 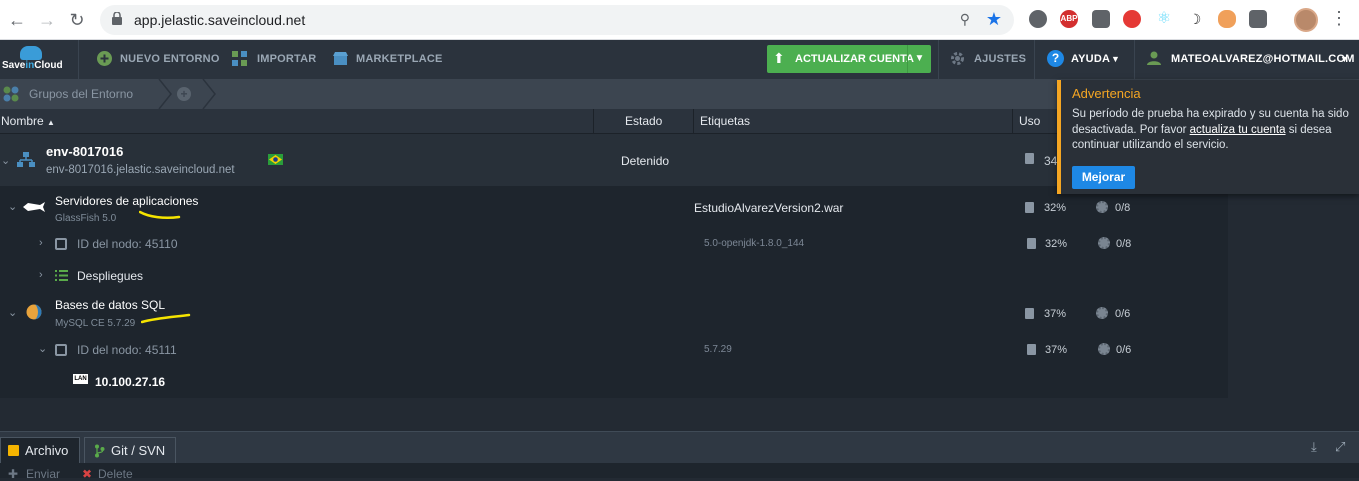 I want to click on mysql-icon, so click(x=34, y=312).